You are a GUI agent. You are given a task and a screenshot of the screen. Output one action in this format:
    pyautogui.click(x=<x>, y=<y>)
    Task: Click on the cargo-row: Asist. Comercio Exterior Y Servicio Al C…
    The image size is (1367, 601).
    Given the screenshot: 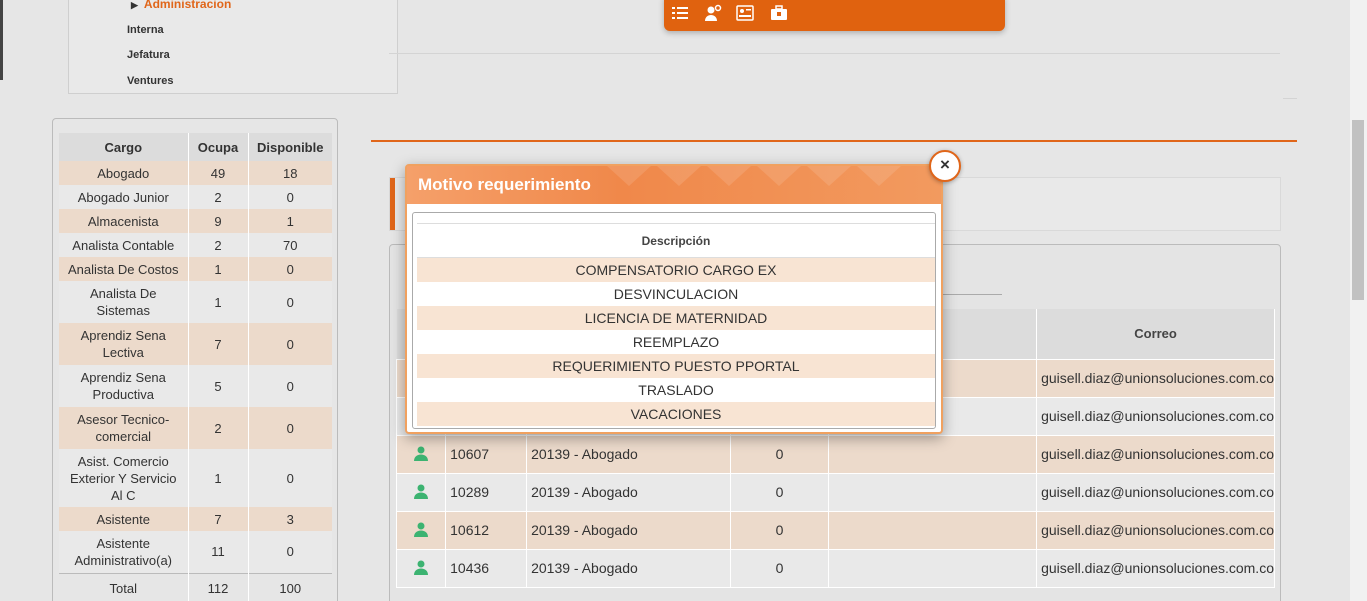 What is the action you would take?
    pyautogui.click(x=195, y=478)
    